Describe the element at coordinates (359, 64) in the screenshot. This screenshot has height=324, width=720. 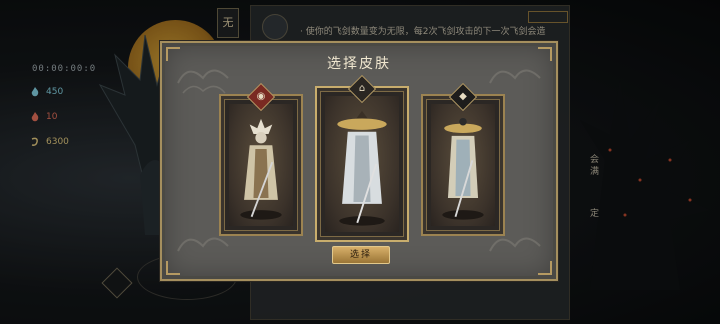
I see `dialog-title: 选择皮肤` at that location.